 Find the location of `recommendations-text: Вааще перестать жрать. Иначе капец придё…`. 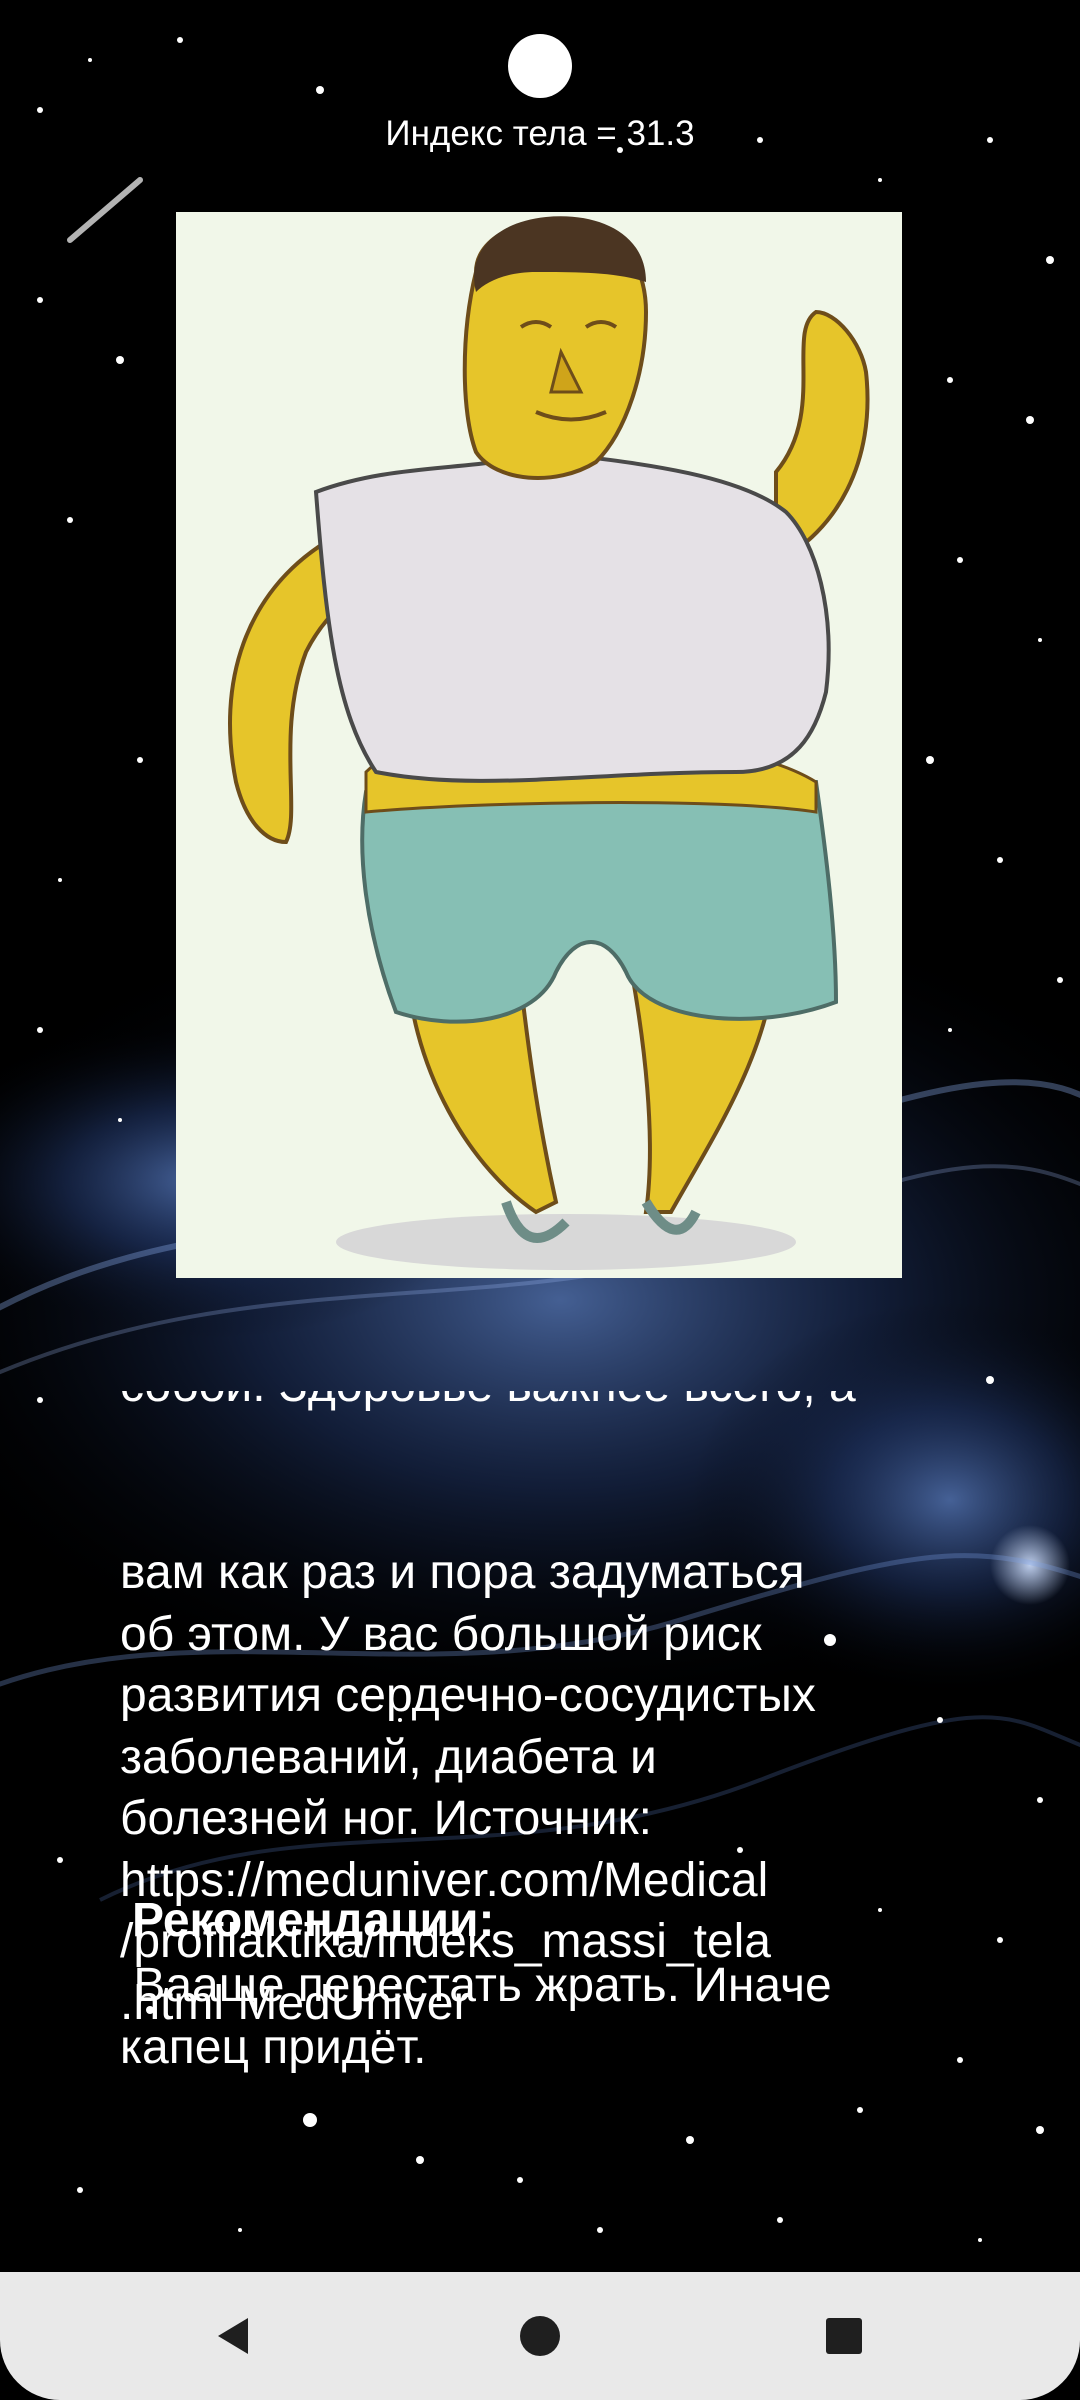

recommendations-text: Вааще перестать жрать. Иначе капец придё… is located at coordinates (476, 2016).